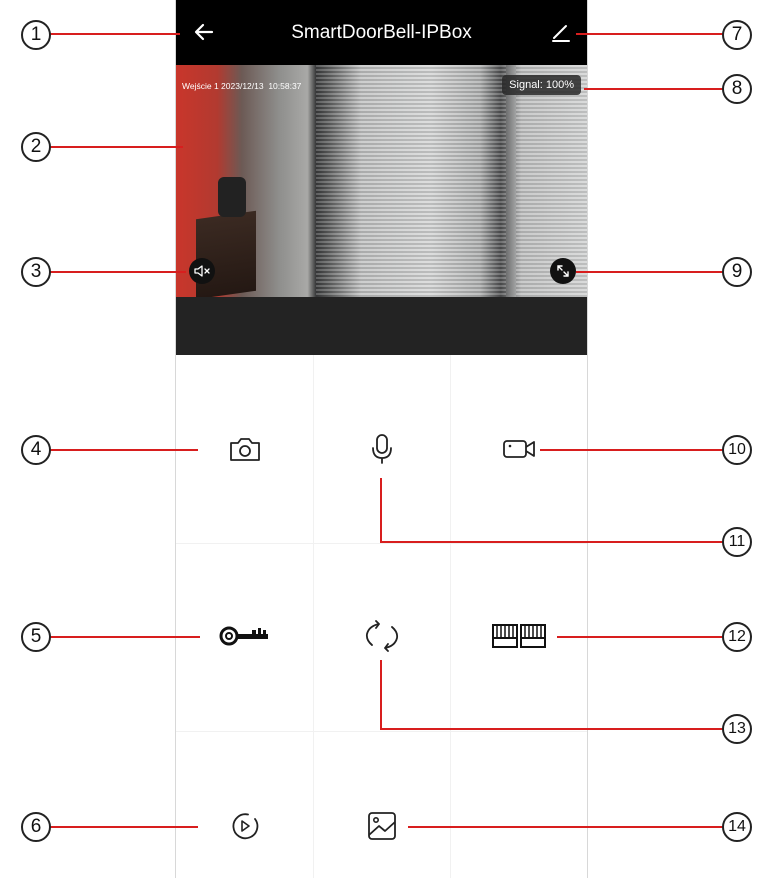 Image resolution: width=758 pixels, height=878 pixels. What do you see at coordinates (541, 85) in the screenshot?
I see `signal-badge: Signal: 100%` at bounding box center [541, 85].